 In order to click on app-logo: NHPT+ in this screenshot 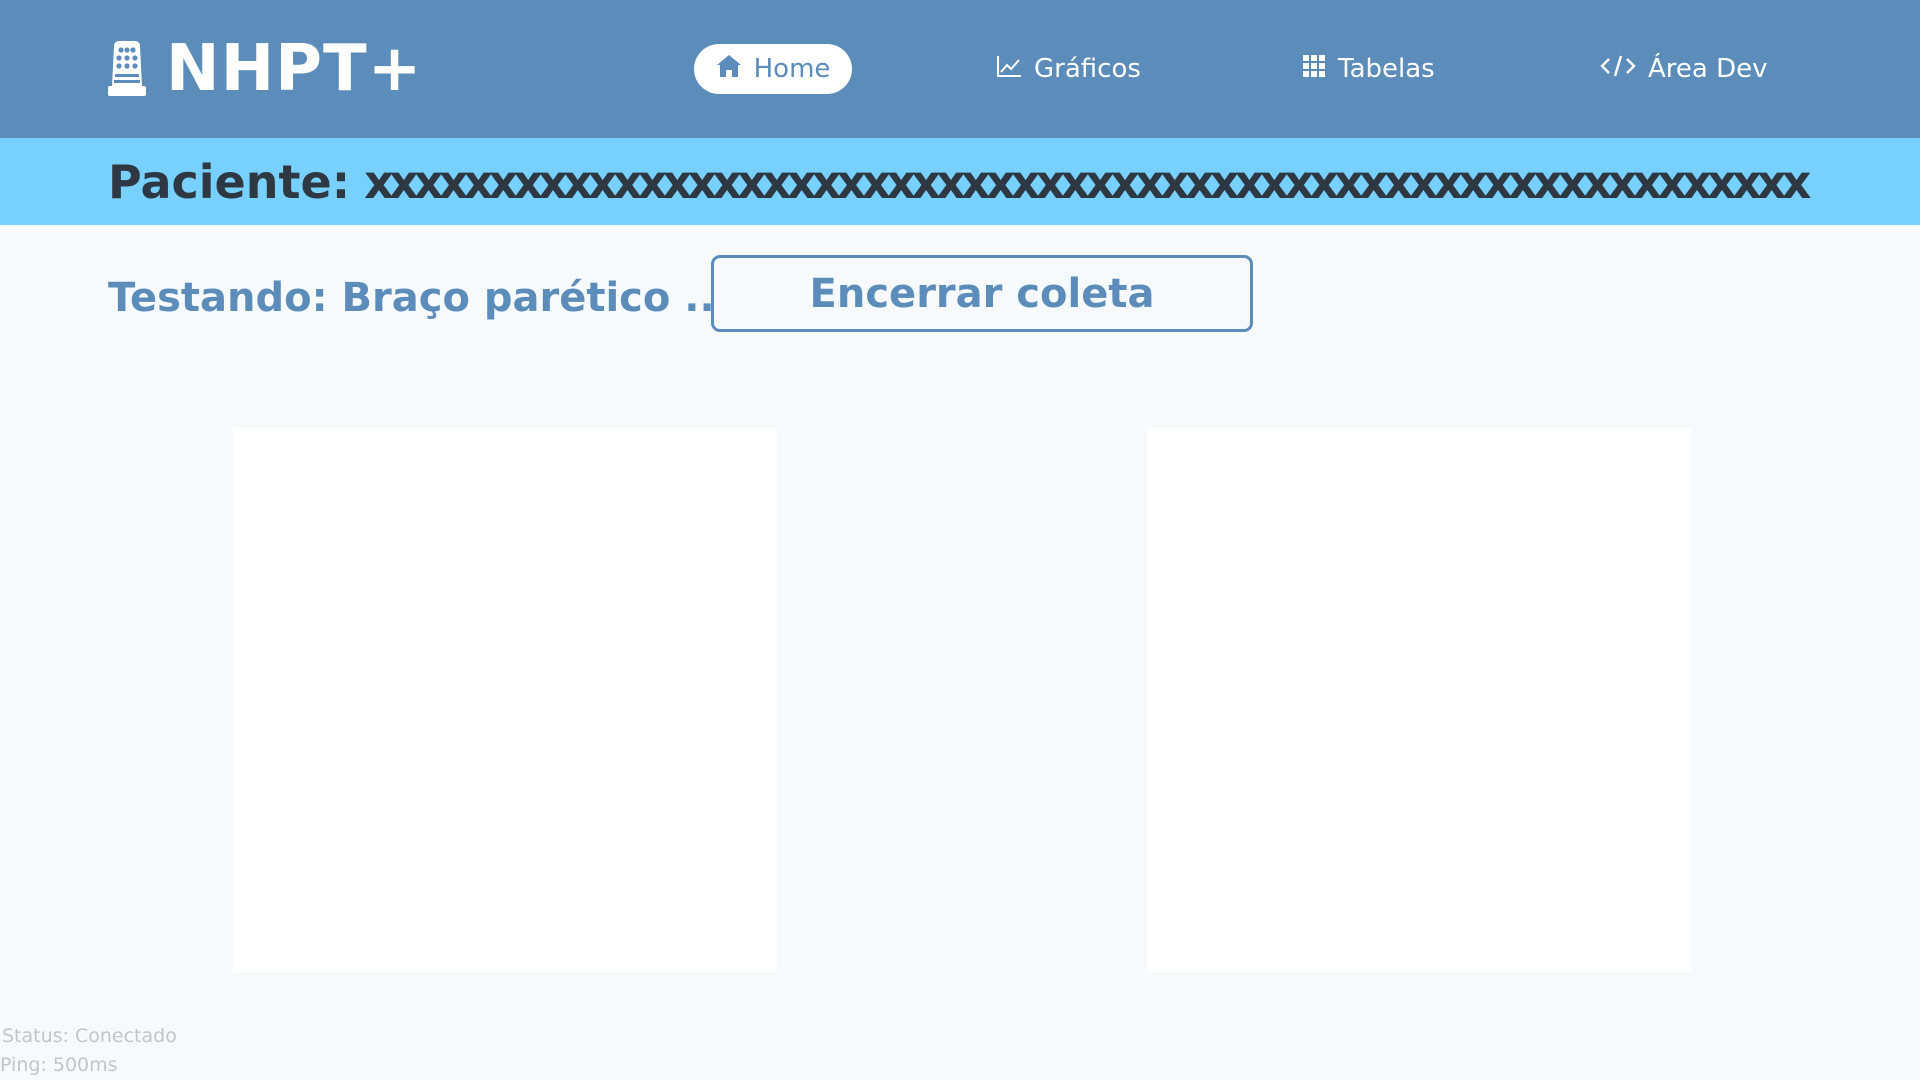, I will do `click(264, 69)`.